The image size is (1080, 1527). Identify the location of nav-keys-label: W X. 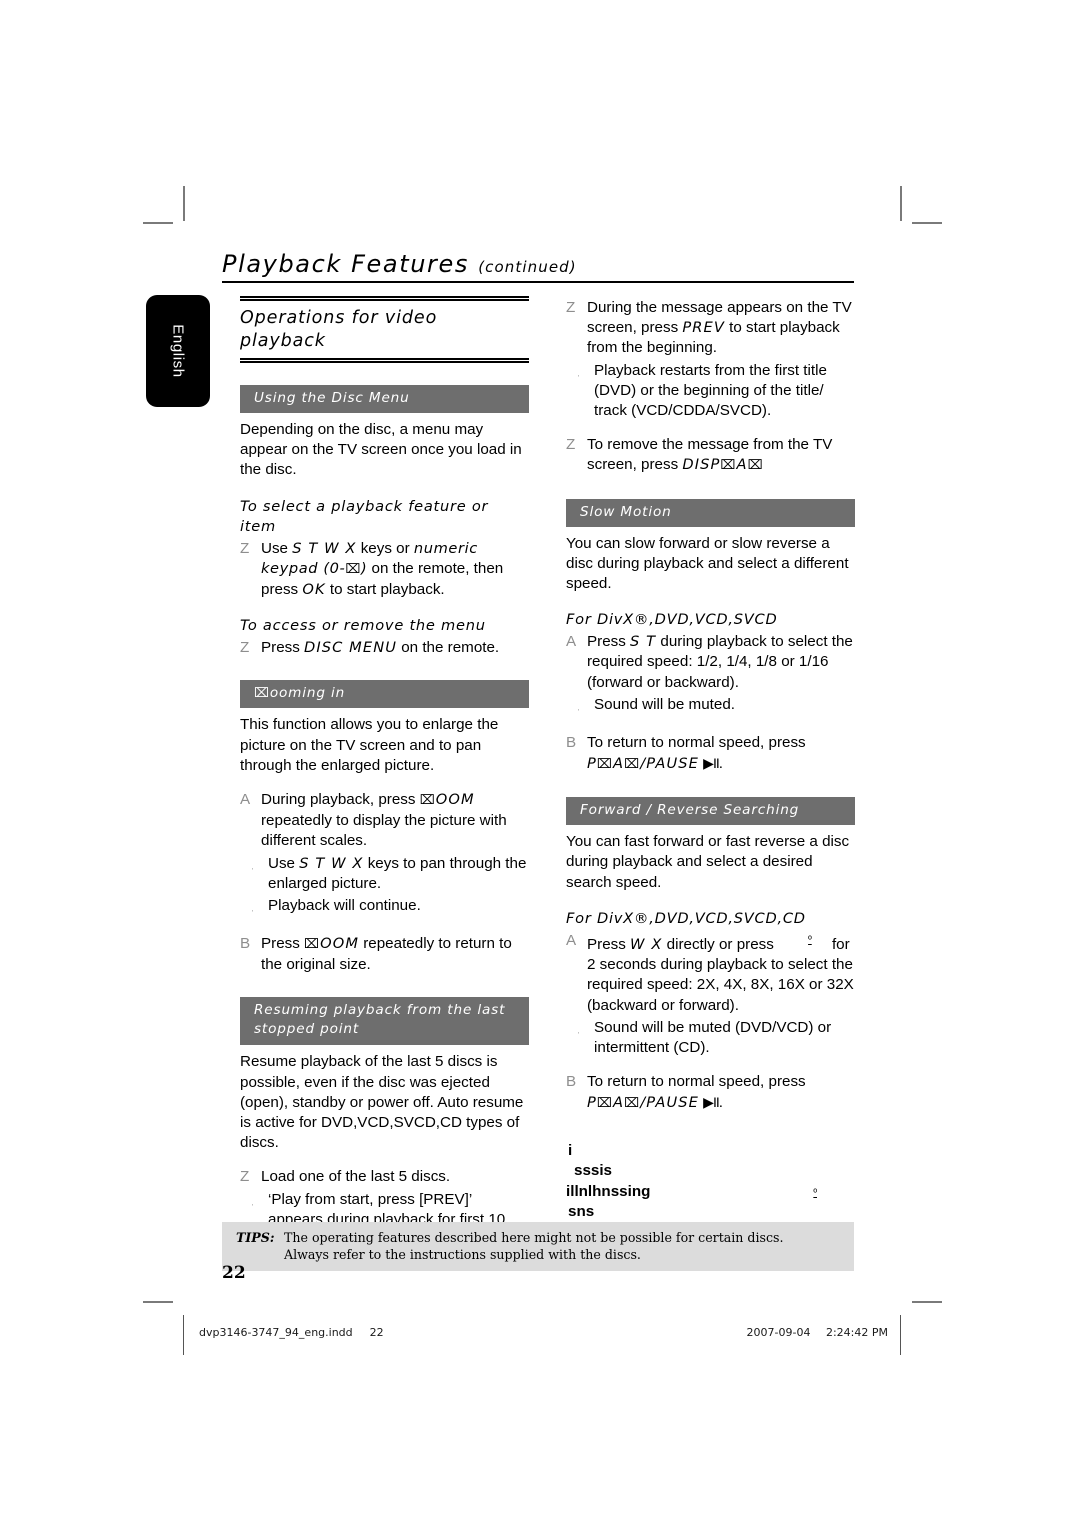
(646, 944).